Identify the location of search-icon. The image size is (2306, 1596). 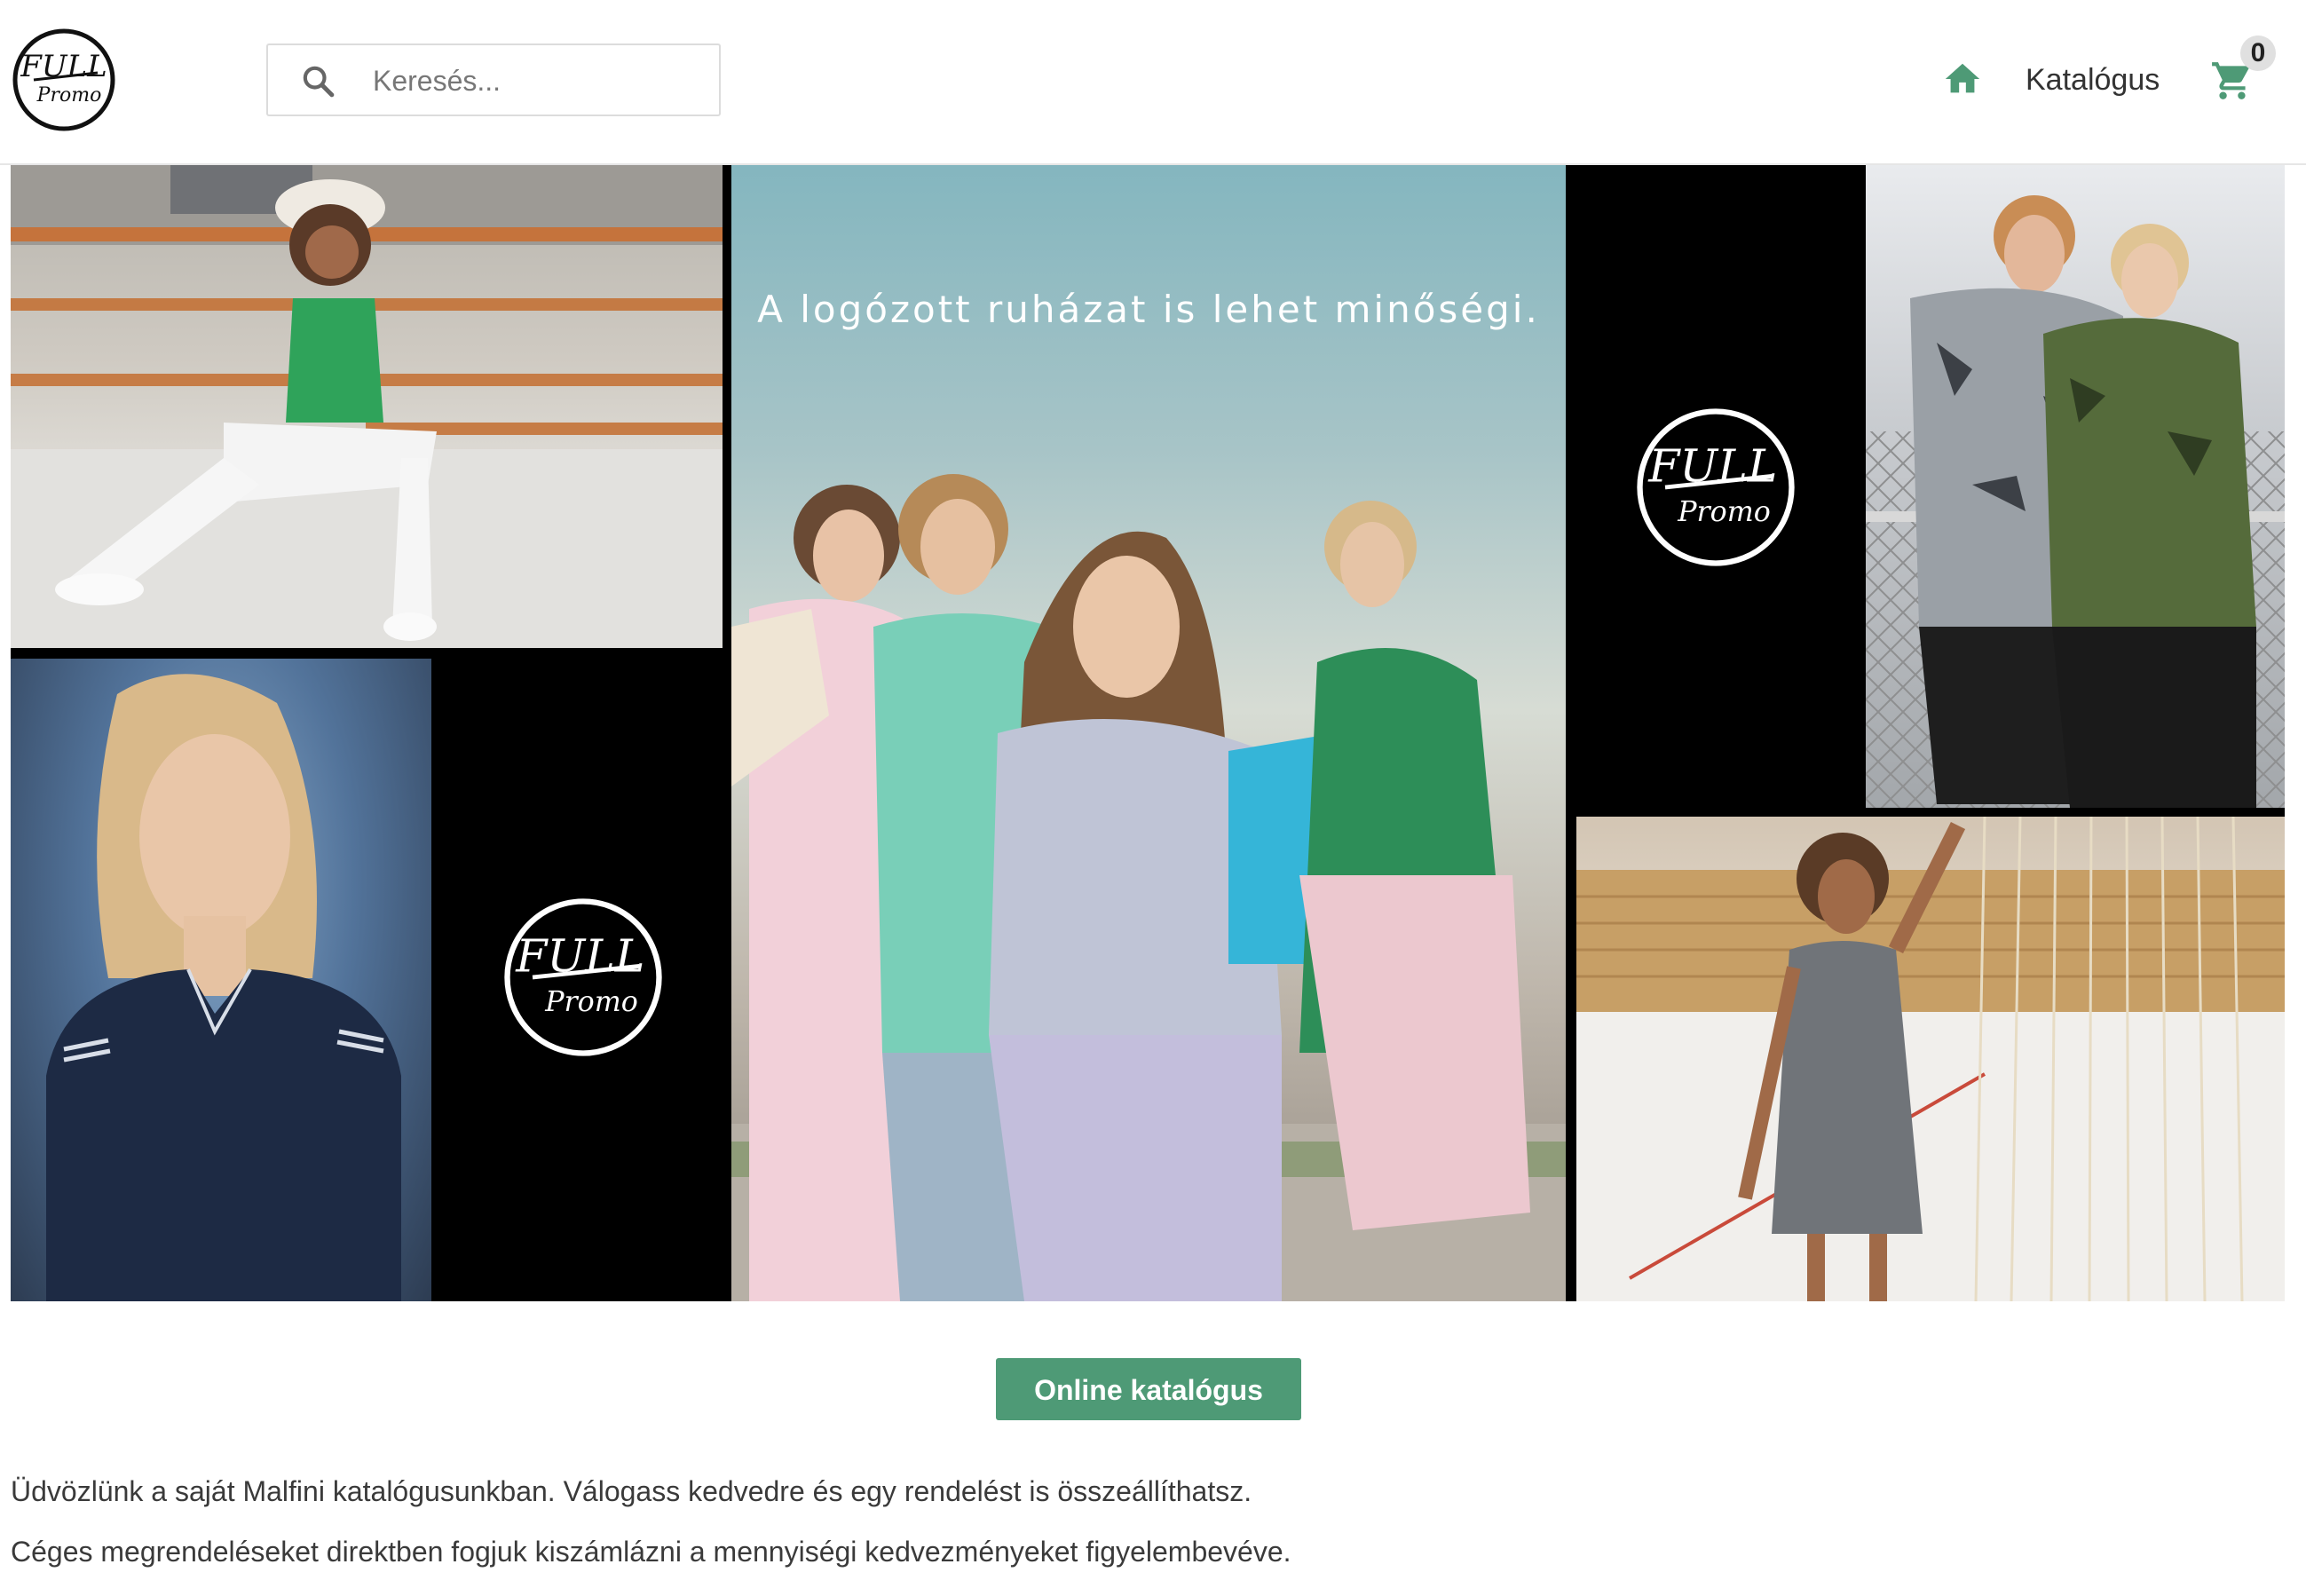
(318, 81).